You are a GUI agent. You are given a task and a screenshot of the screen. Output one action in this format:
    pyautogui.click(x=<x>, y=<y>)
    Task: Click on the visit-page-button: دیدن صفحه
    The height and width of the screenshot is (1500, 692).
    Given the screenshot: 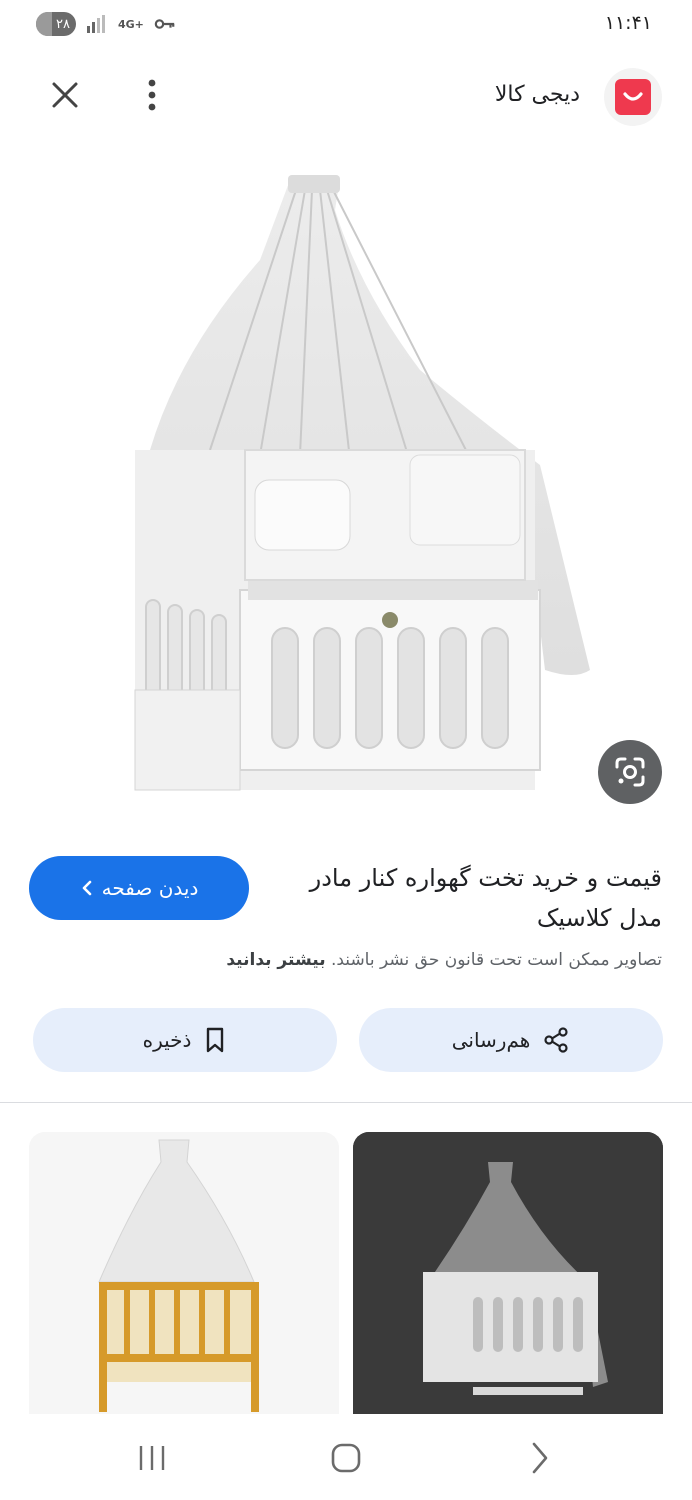 What is the action you would take?
    pyautogui.click(x=139, y=888)
    